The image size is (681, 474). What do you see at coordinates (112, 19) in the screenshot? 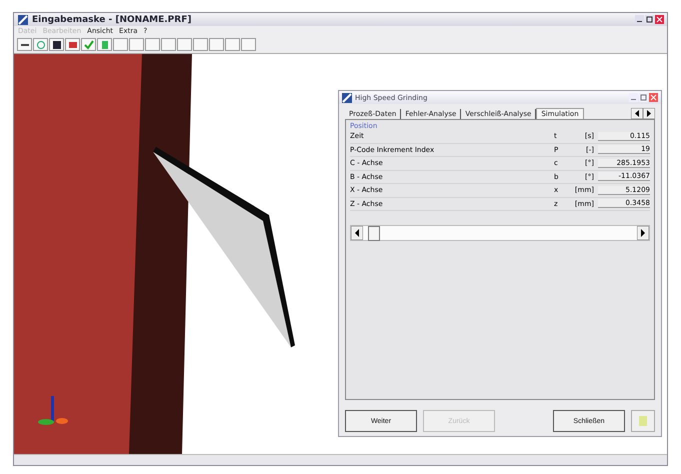
I see `window-title: Eingabemaske - [NONAME.PRF]` at bounding box center [112, 19].